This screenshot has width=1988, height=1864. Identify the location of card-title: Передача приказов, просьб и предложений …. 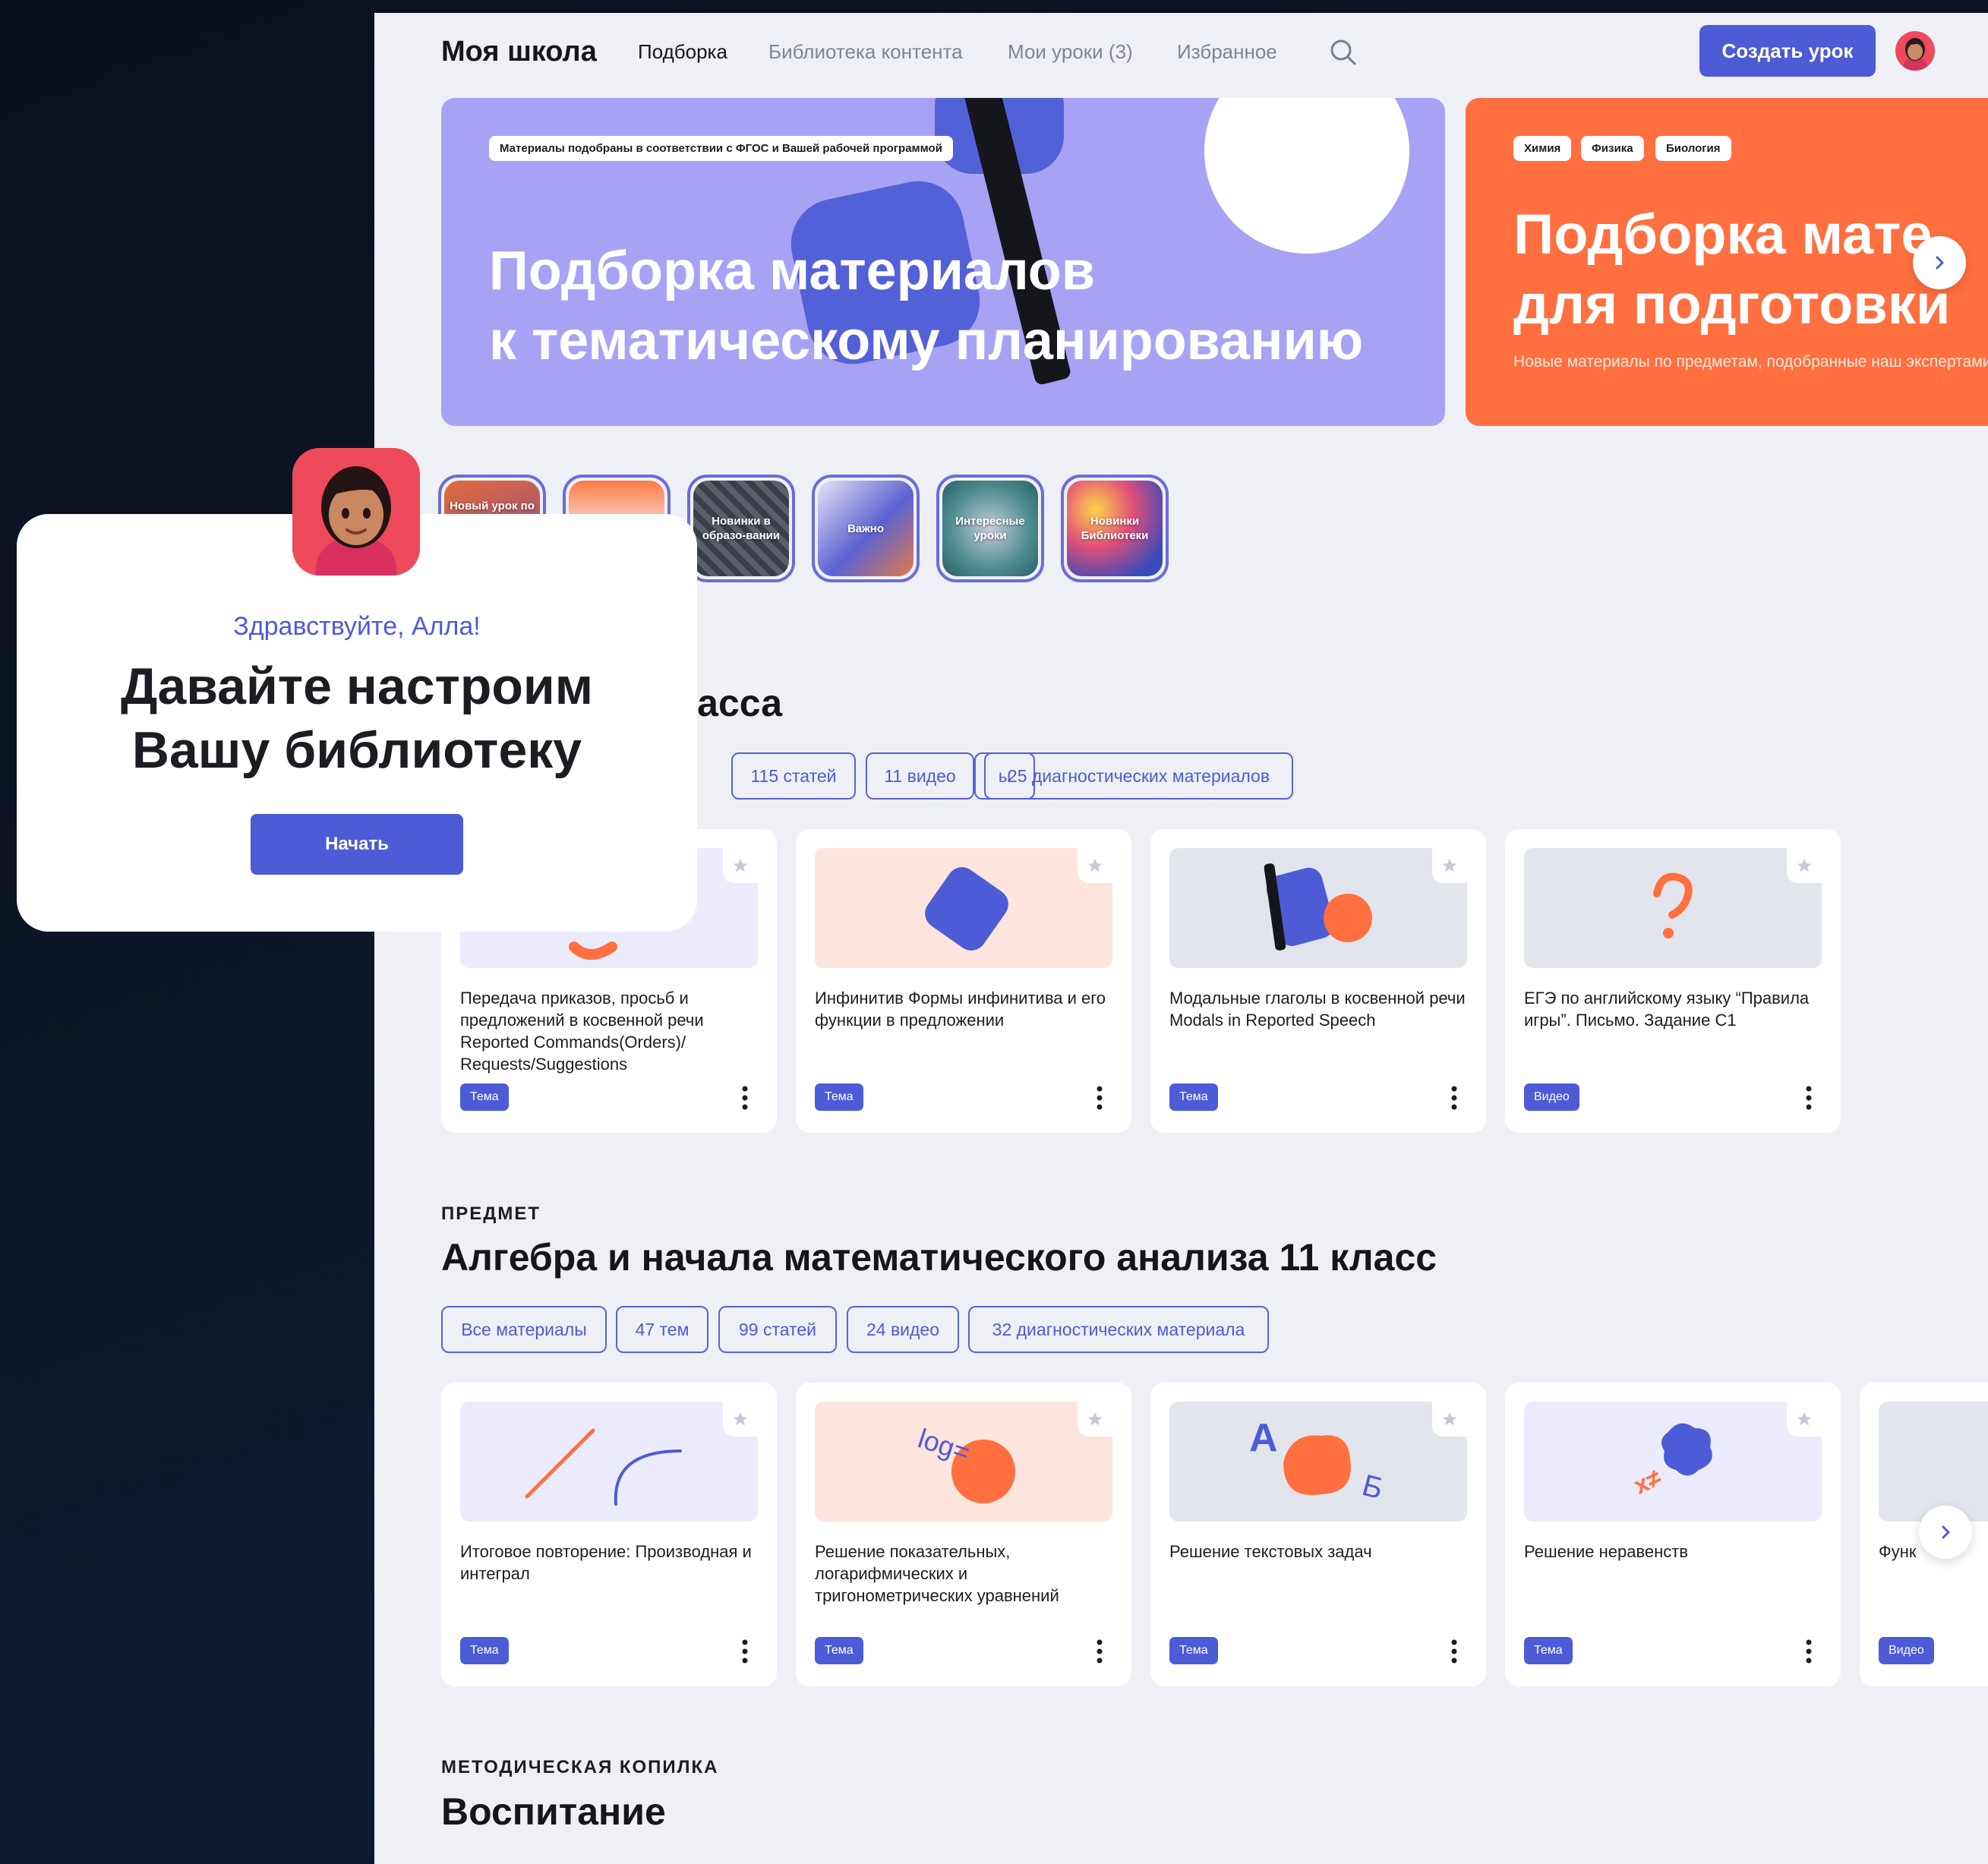
(582, 1031).